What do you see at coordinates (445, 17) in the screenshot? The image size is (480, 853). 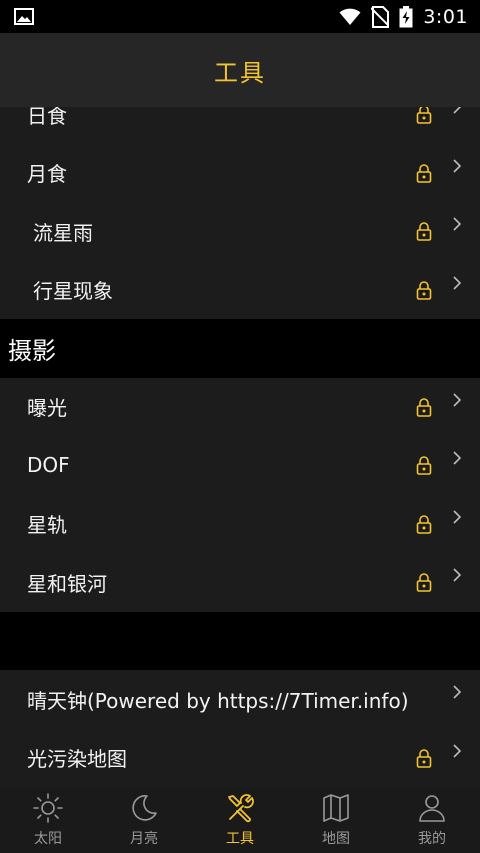 I see `status-time: 3:01` at bounding box center [445, 17].